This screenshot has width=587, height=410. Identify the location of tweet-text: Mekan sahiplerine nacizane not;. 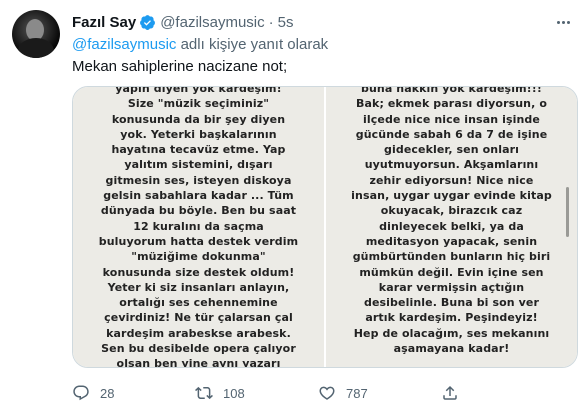
(180, 66).